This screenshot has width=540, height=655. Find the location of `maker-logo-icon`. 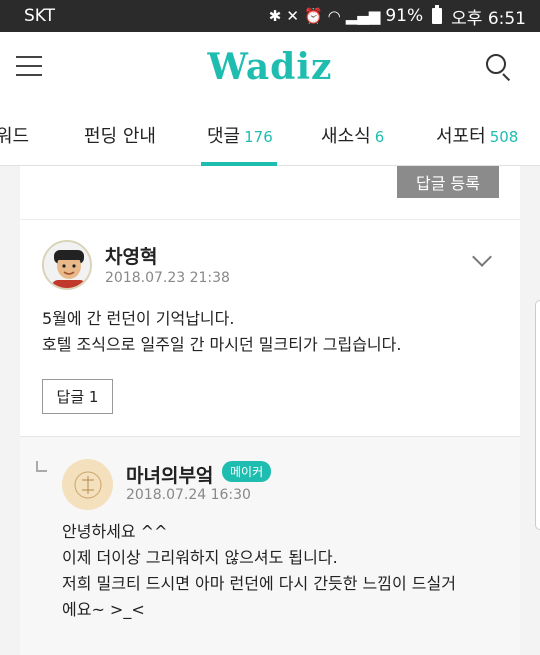

maker-logo-icon is located at coordinates (87, 484).